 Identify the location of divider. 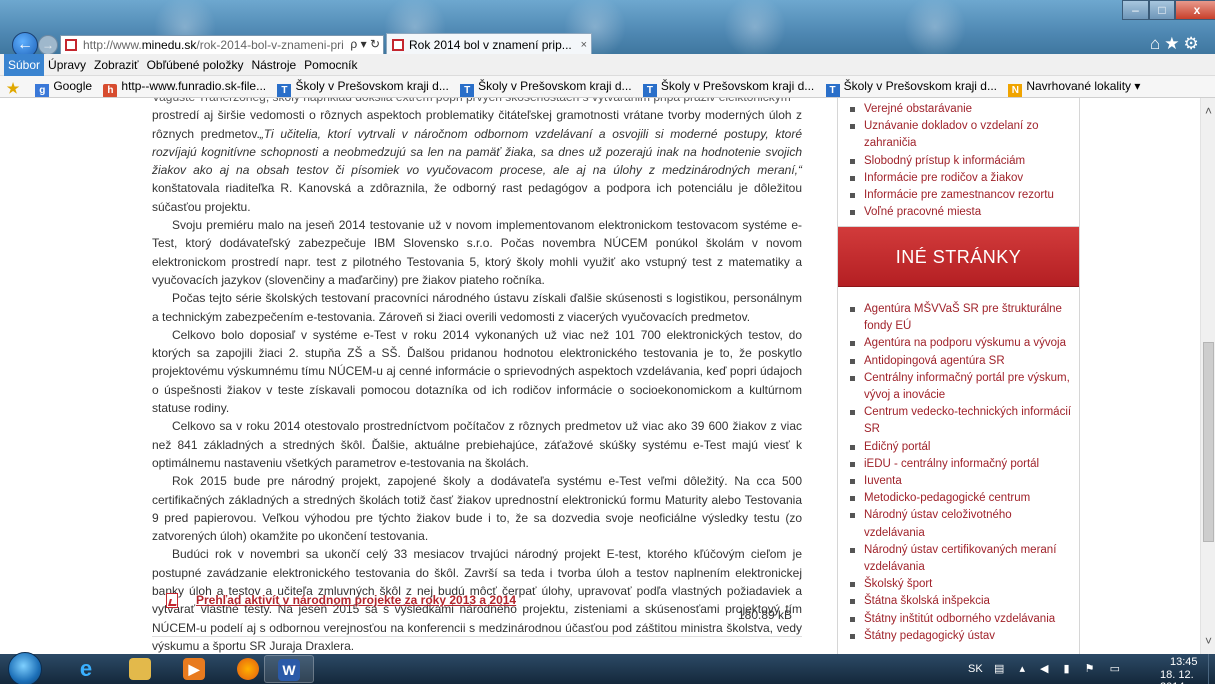
(477, 636).